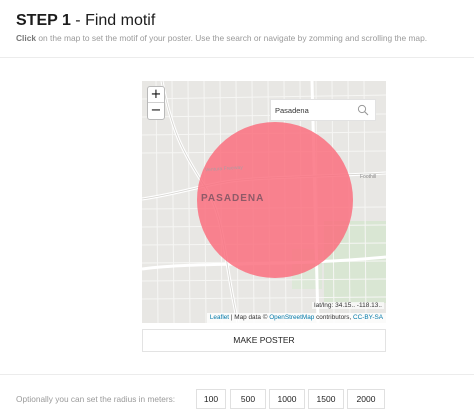 This screenshot has height=417, width=474. What do you see at coordinates (249, 317) in the screenshot?
I see `attribution-separator: | Map data ©` at bounding box center [249, 317].